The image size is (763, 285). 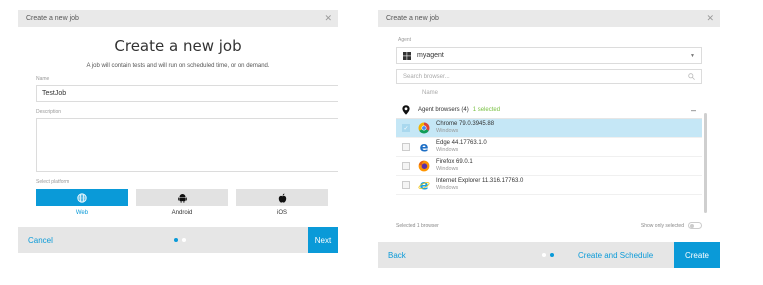 What do you see at coordinates (662, 225) in the screenshot?
I see `show-only-selected-label: Show only selected` at bounding box center [662, 225].